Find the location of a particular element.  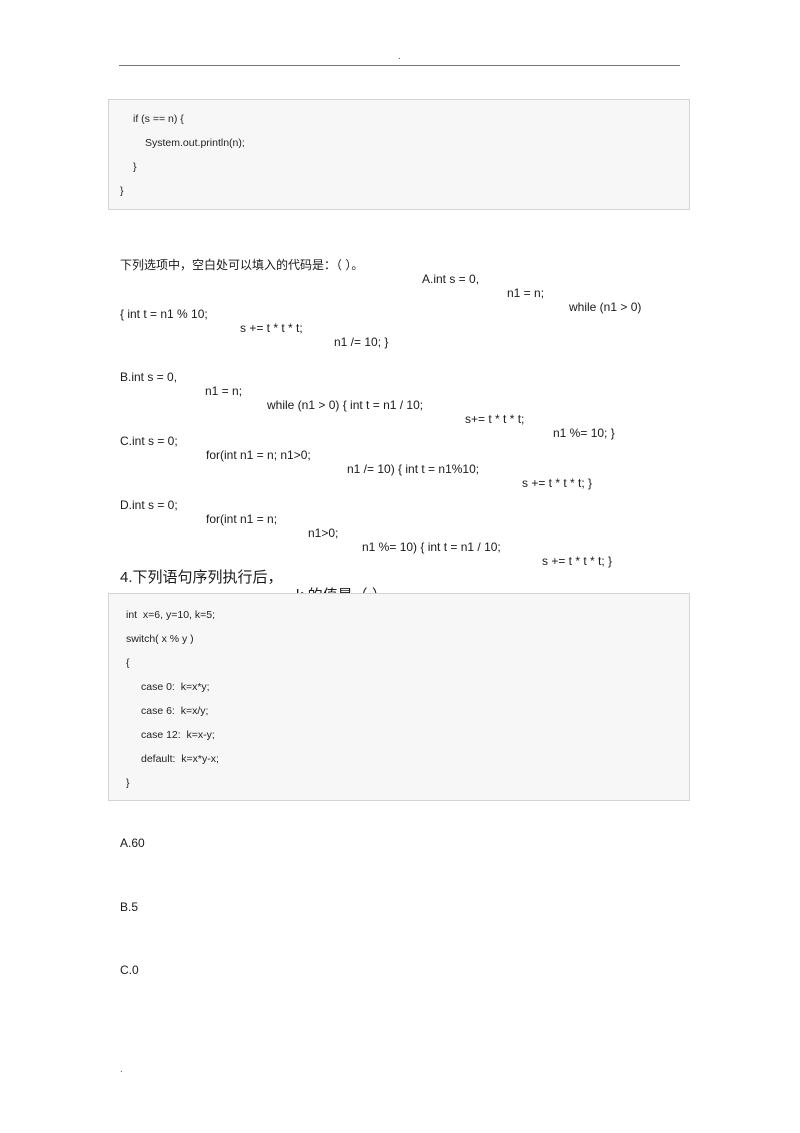

question-4-title: 4.下列语句序列执行后， k 的值是（ ） is located at coordinates (400, 577).